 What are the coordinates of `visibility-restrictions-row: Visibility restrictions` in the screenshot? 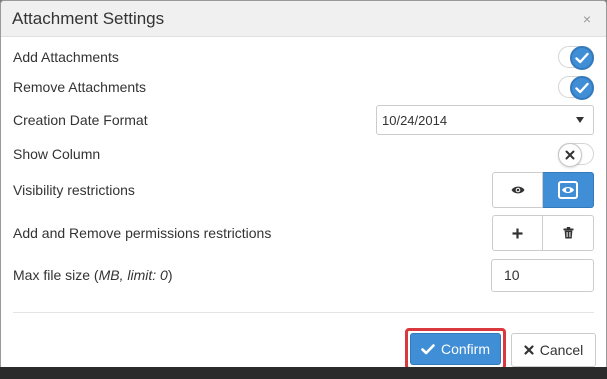 It's located at (303, 190).